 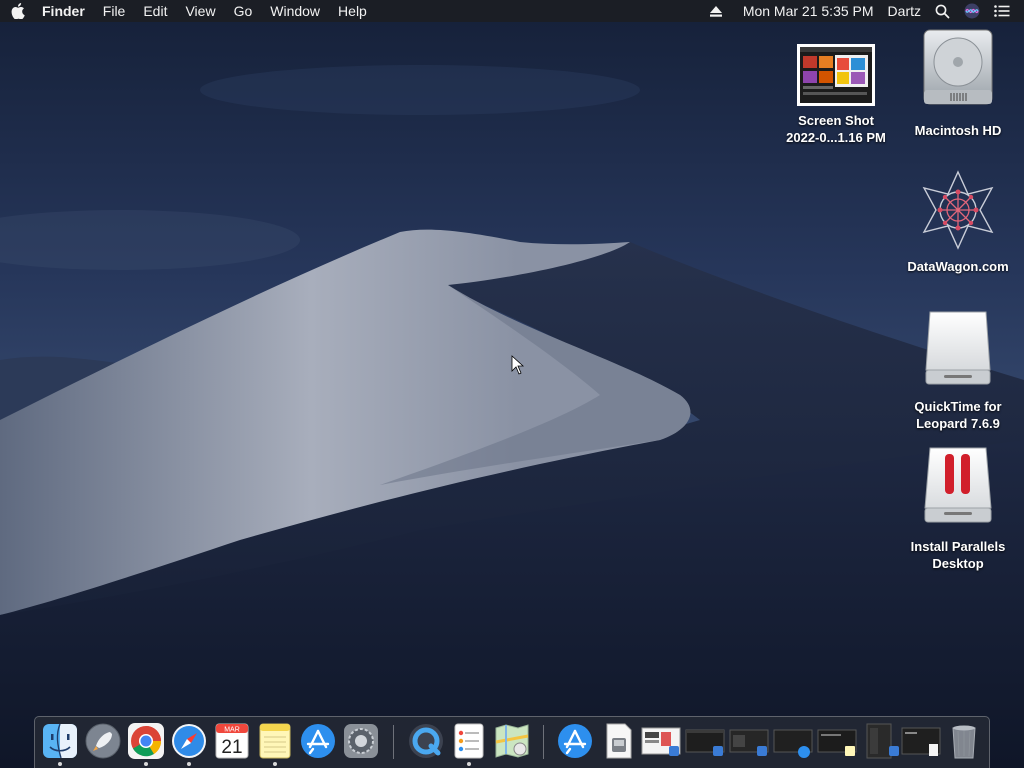 What do you see at coordinates (352, 11) in the screenshot?
I see `menu-help: Help` at bounding box center [352, 11].